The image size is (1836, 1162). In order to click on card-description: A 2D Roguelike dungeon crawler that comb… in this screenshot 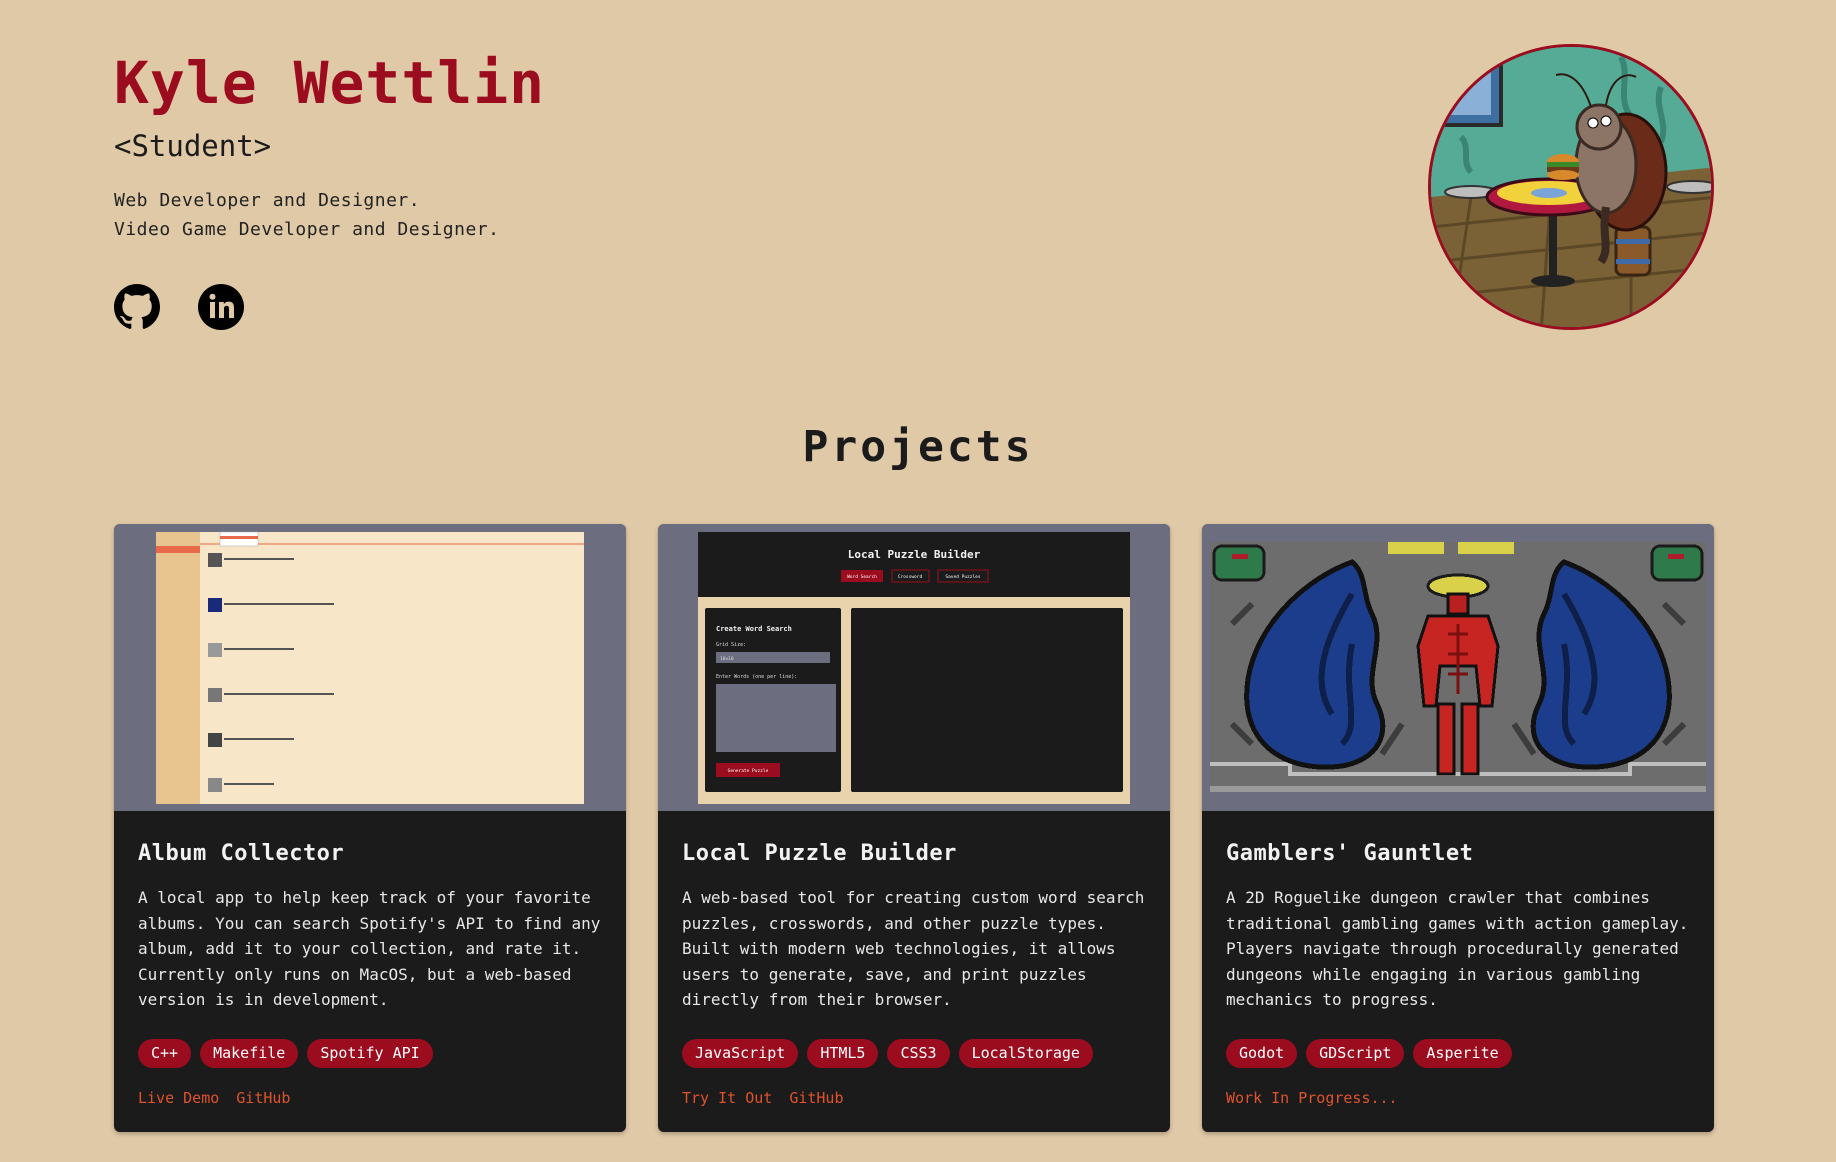, I will do `click(1457, 948)`.